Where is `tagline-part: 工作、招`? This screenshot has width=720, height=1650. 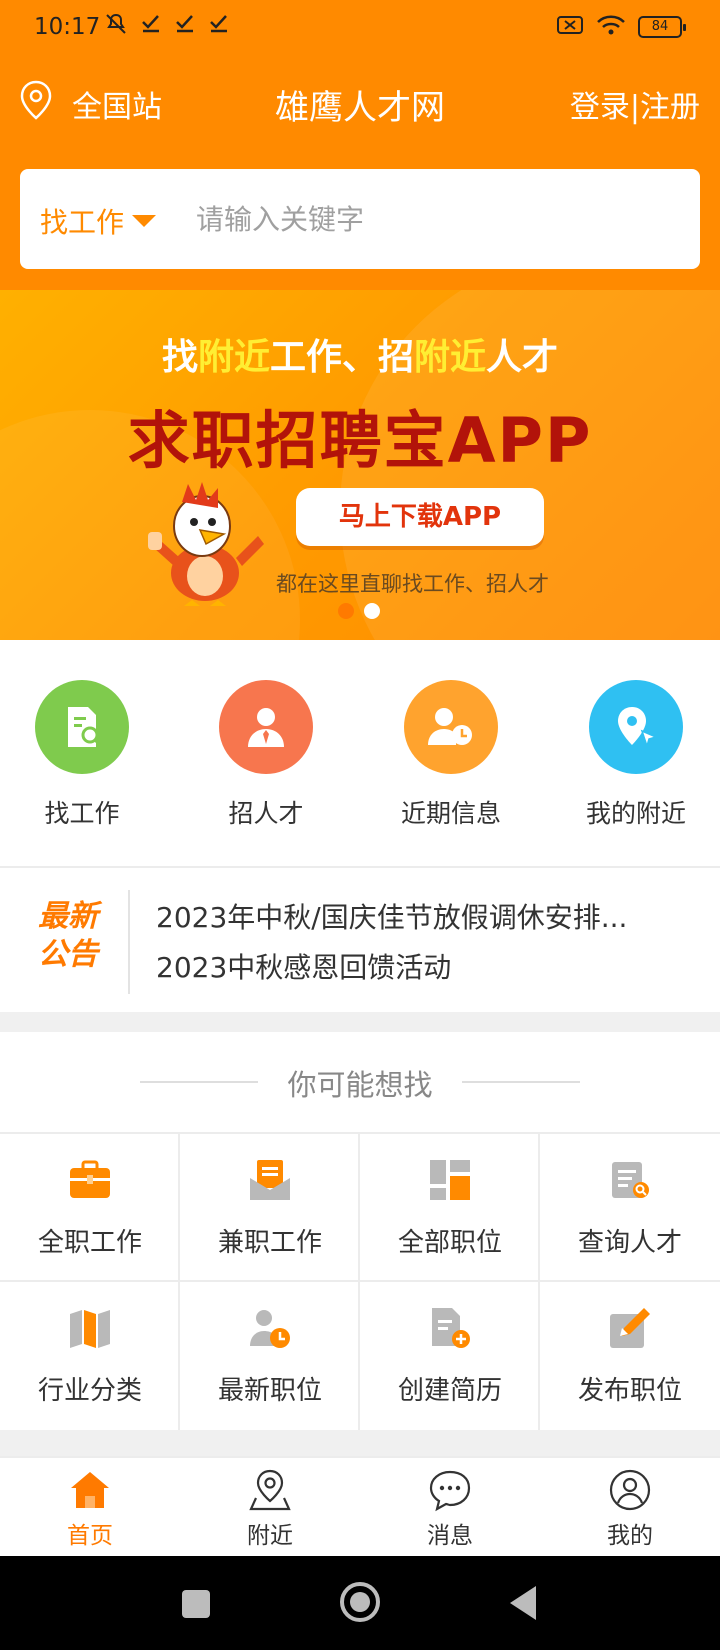
tagline-part: 工作、招 is located at coordinates (341, 357).